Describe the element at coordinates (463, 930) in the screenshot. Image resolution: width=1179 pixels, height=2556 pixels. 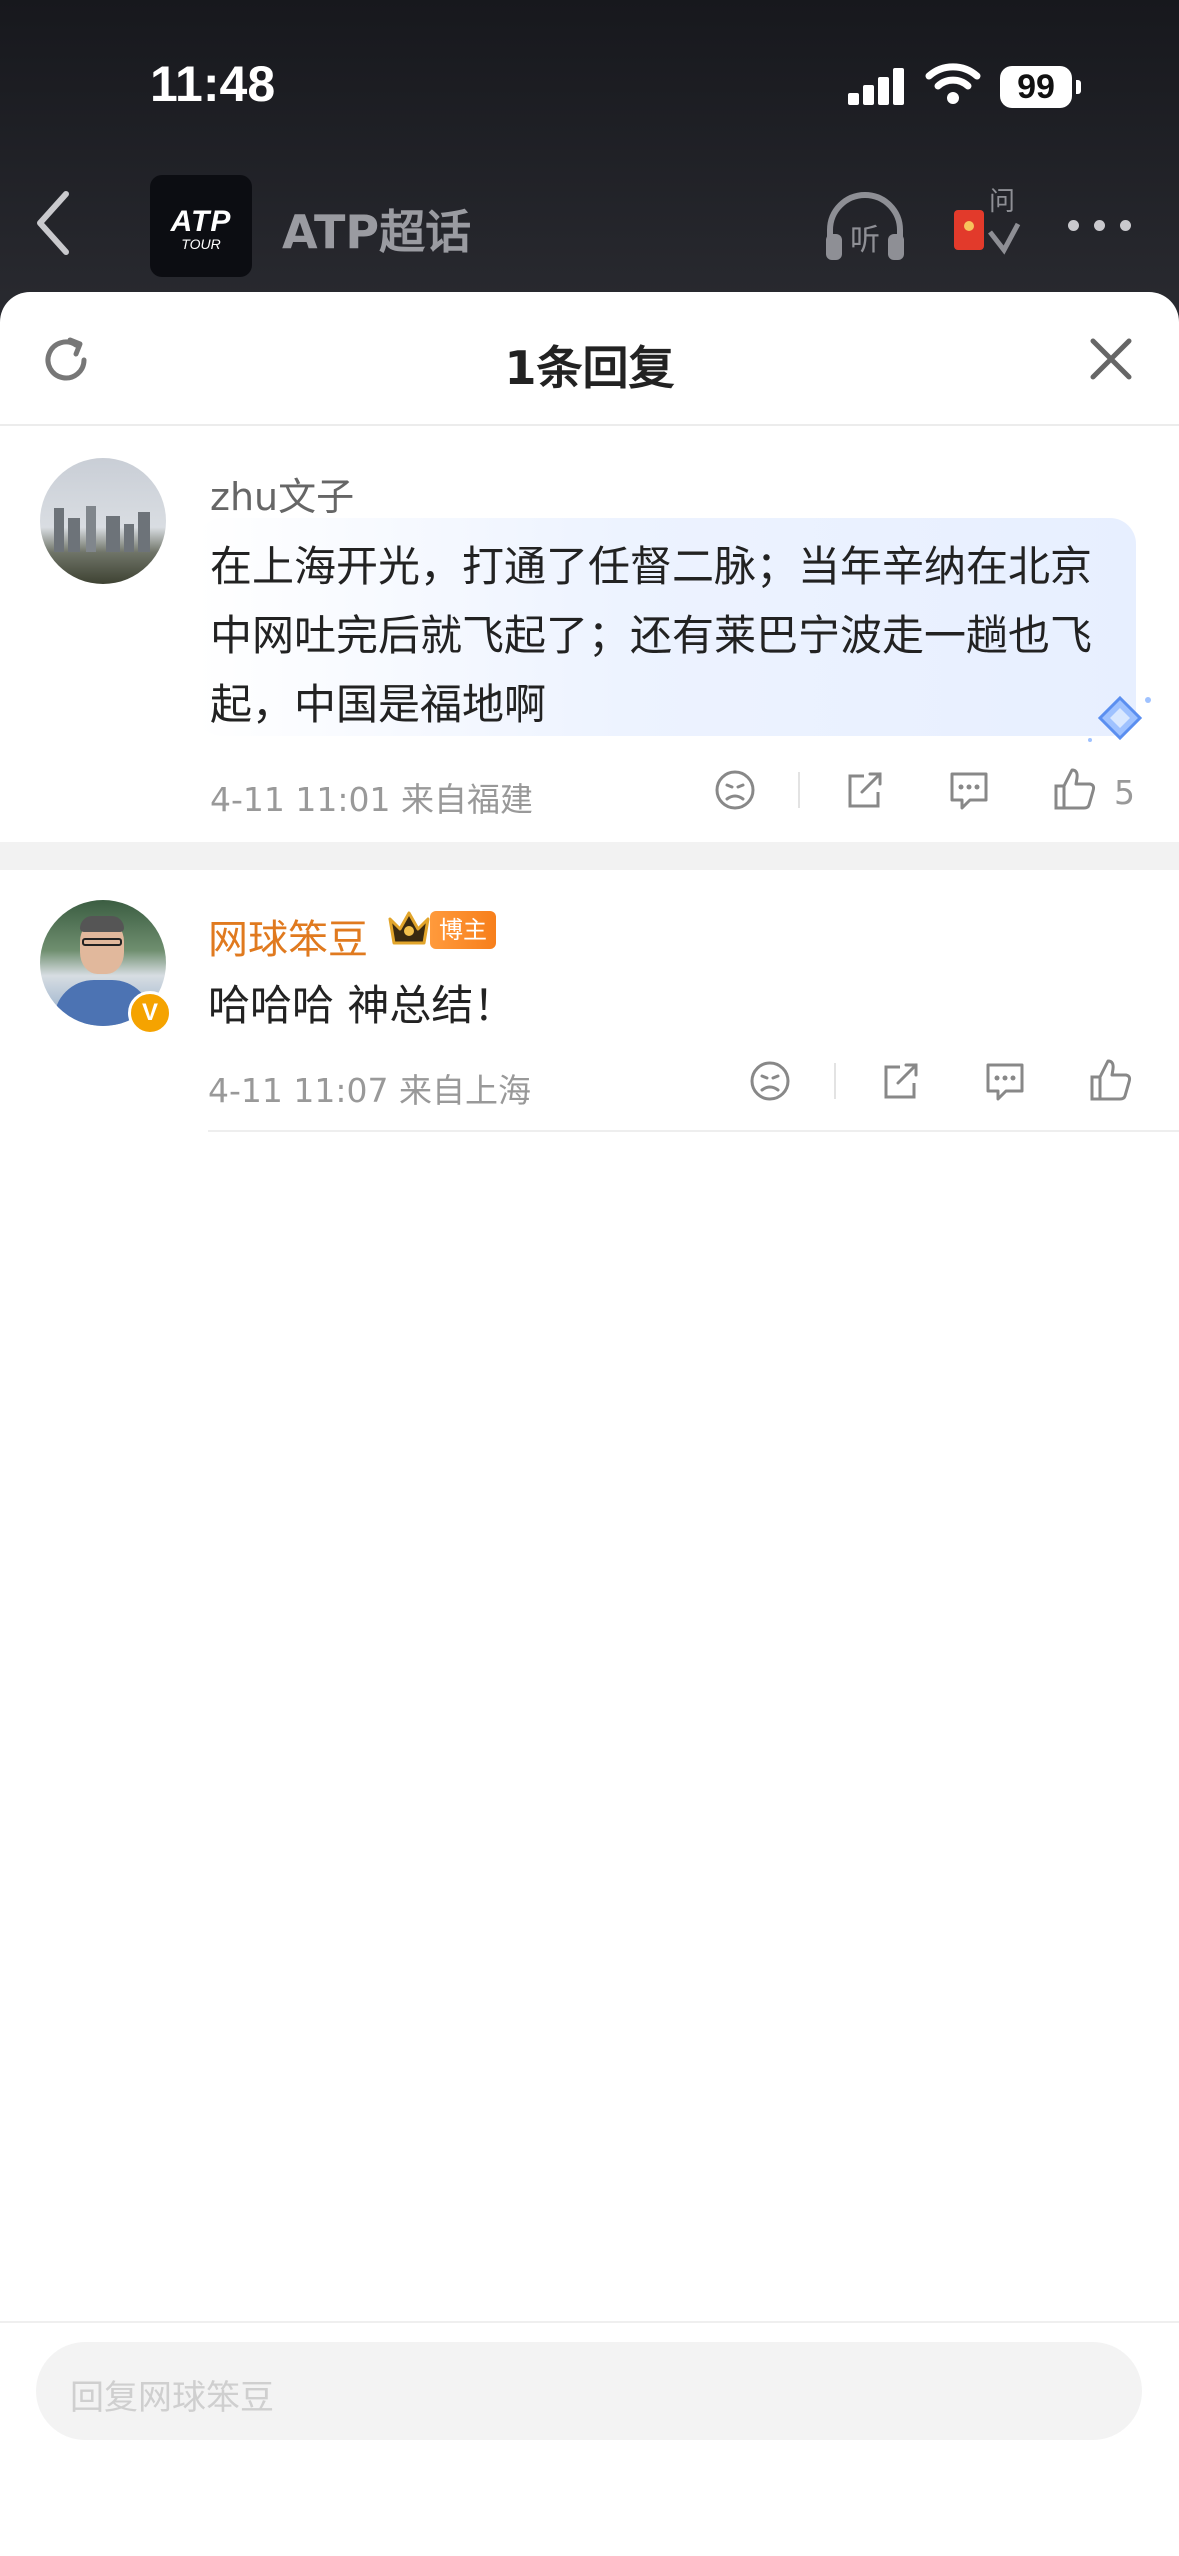
I see `blogger-badge: 博主` at that location.